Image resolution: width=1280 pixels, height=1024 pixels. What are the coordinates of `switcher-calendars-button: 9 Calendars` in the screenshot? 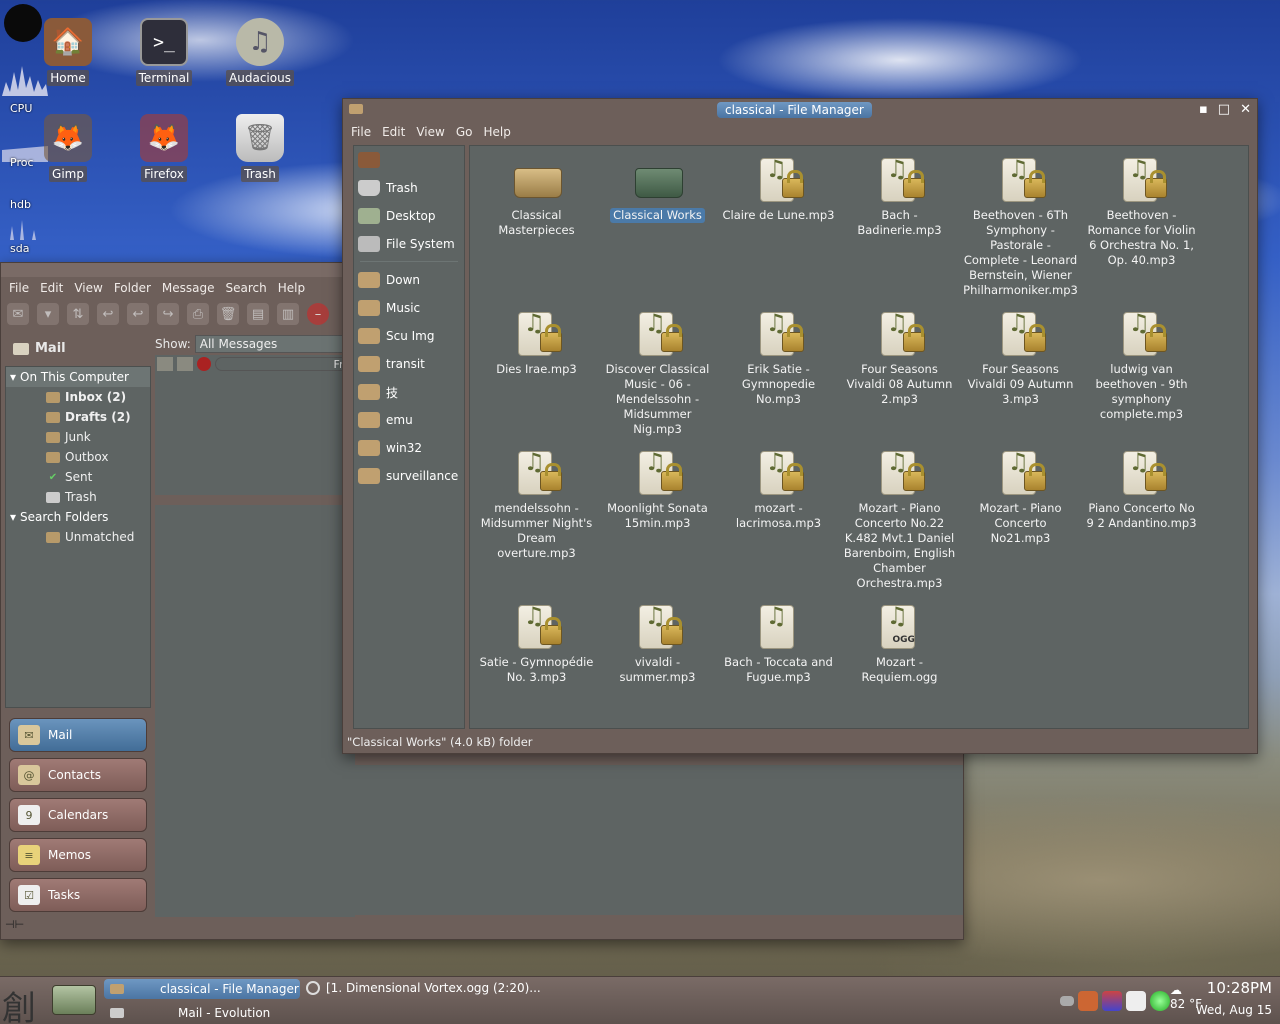 It's located at (78, 815).